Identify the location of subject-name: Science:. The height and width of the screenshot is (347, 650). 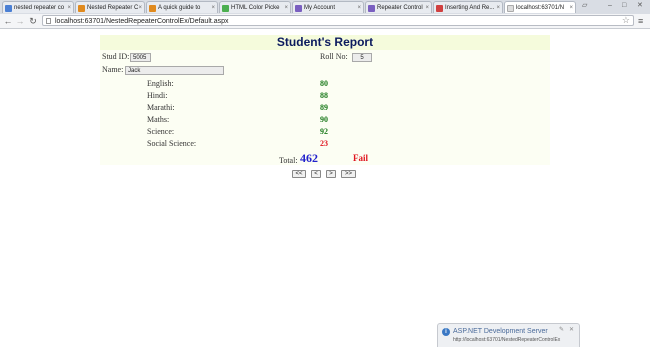
(161, 131).